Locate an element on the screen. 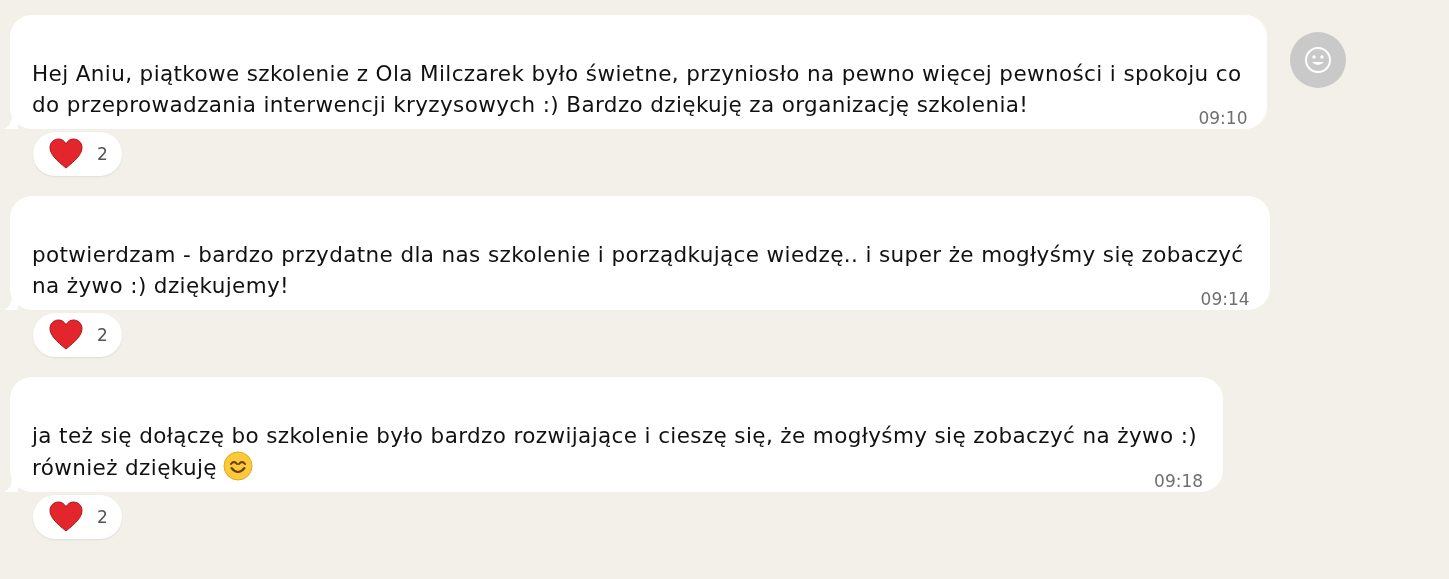 The height and width of the screenshot is (579, 1449). message-time: 09:14 is located at coordinates (1225, 299).